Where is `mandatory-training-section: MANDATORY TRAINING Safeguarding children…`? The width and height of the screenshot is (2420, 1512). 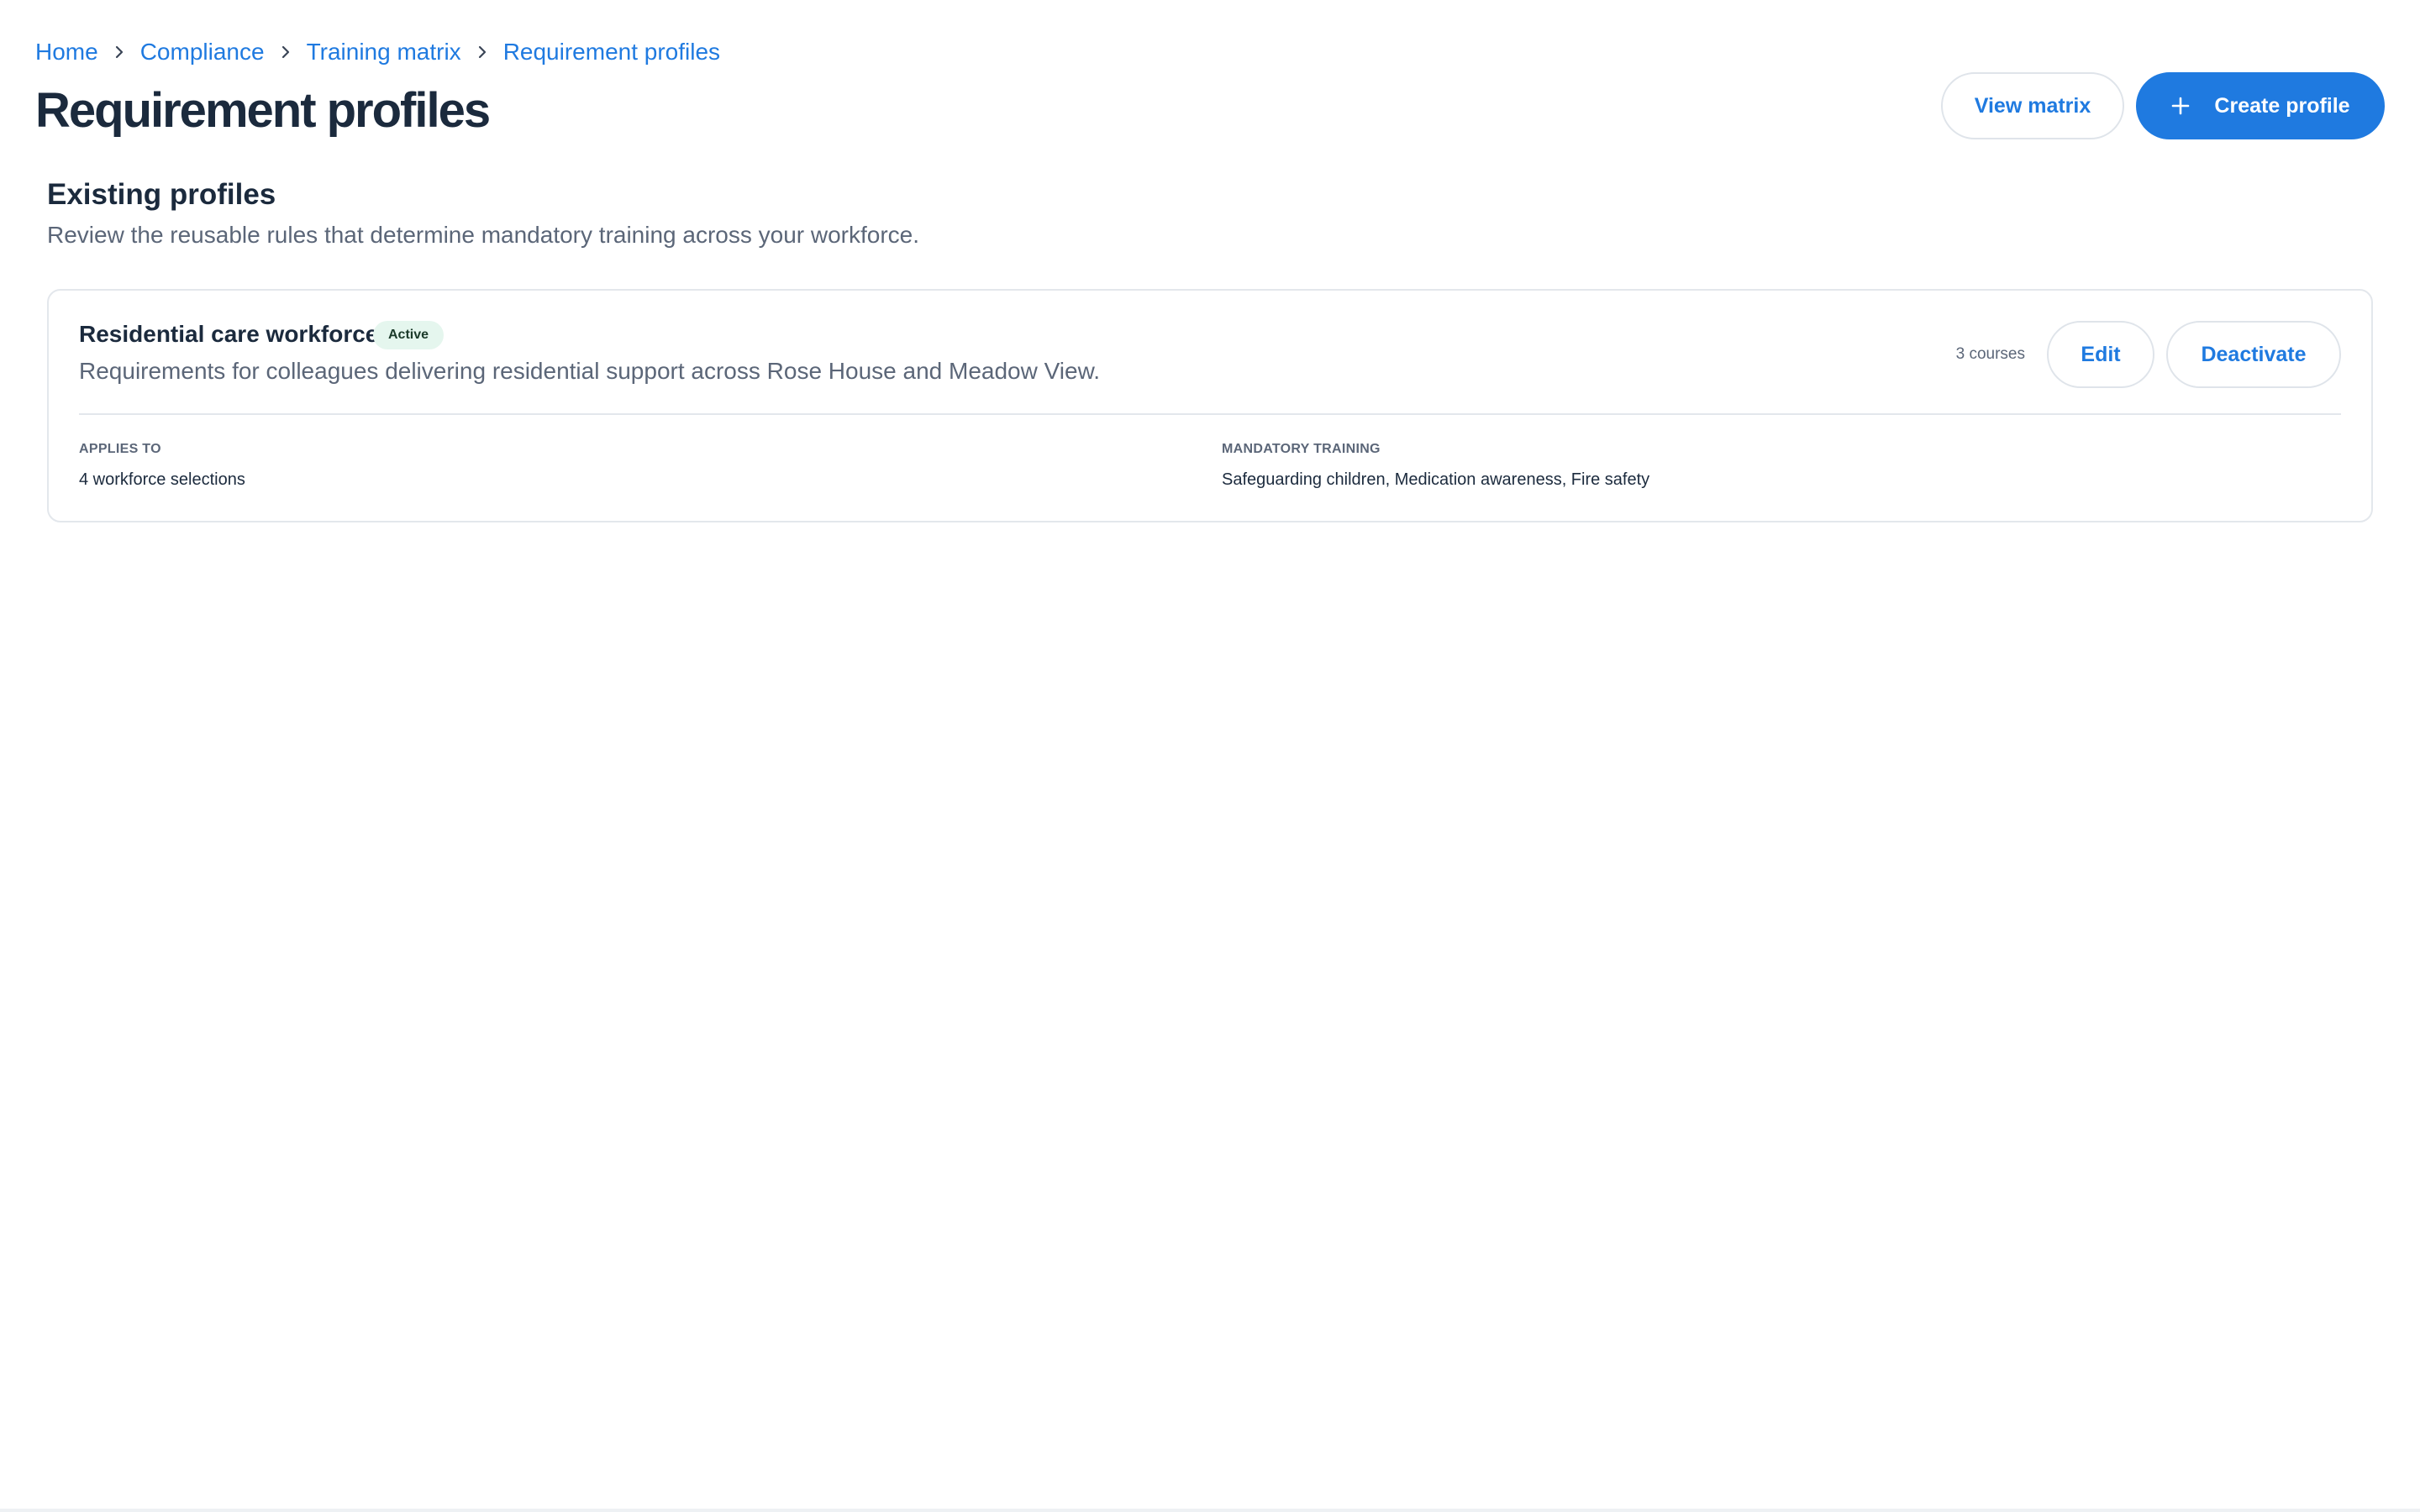 mandatory-training-section: MANDATORY TRAINING Safeguarding children… is located at coordinates (1436, 466).